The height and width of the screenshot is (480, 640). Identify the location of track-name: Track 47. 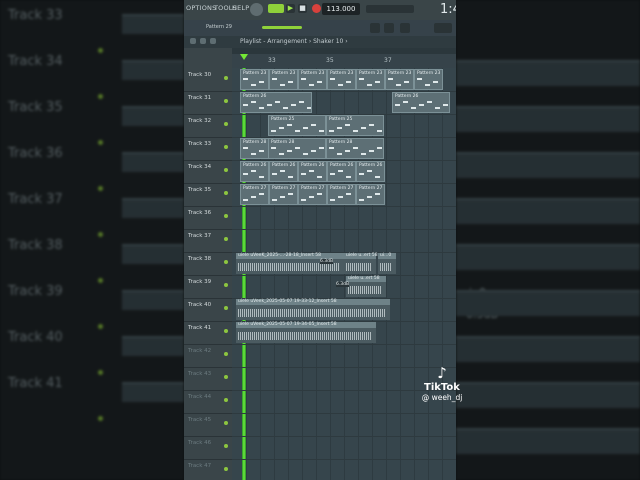
(200, 466).